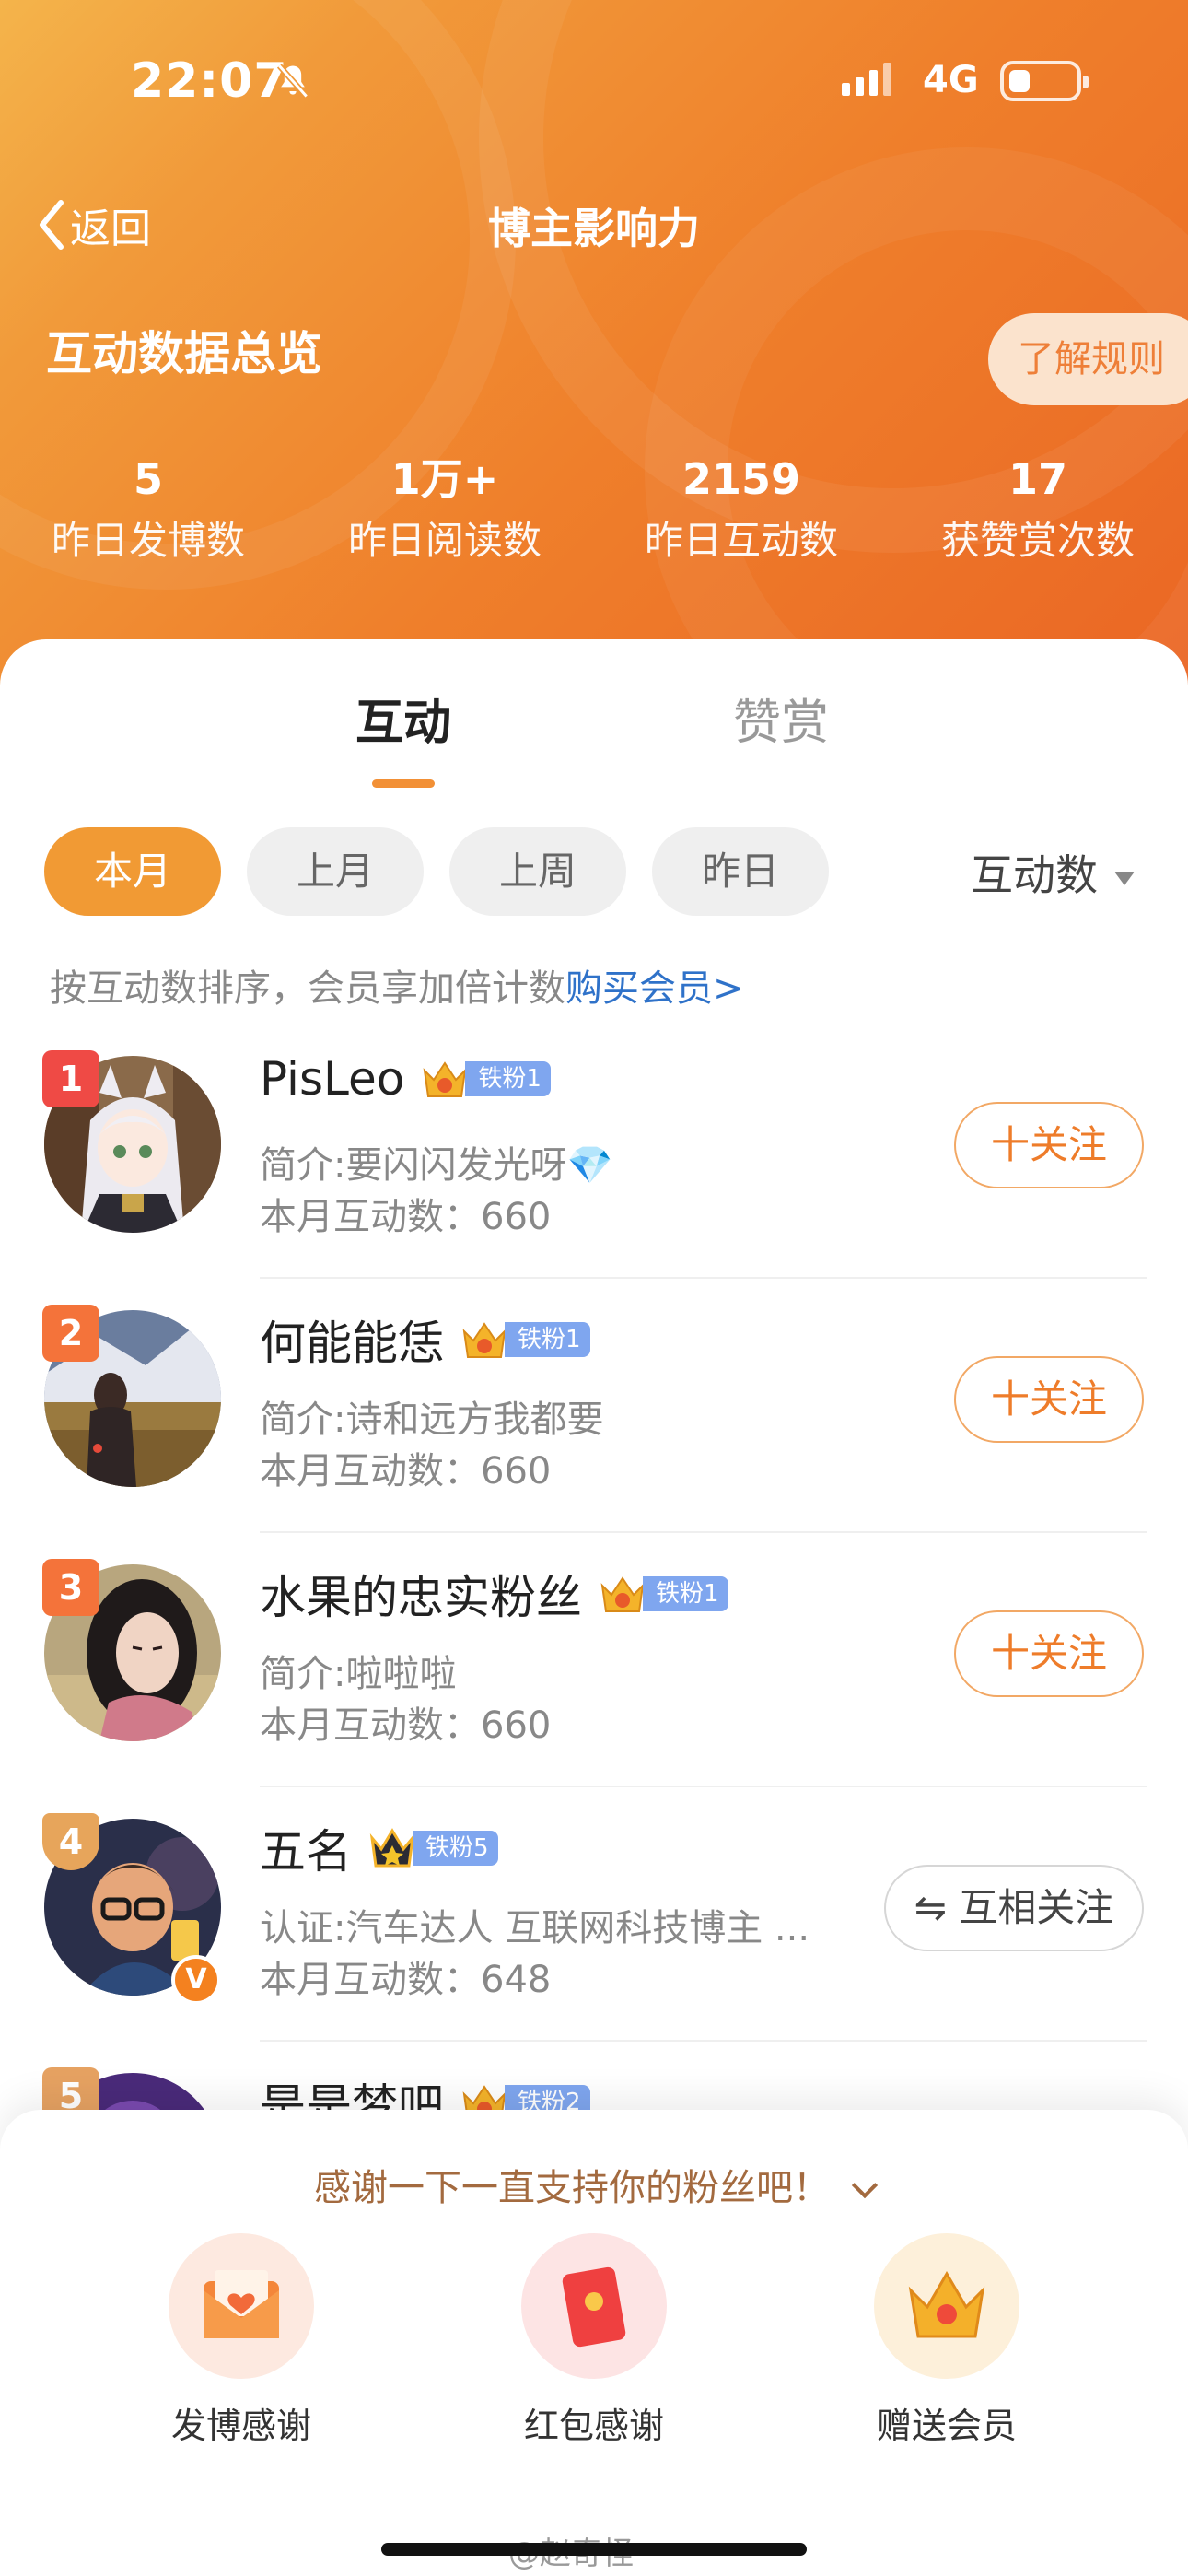 Image resolution: width=1188 pixels, height=2576 pixels. What do you see at coordinates (403, 718) in the screenshot?
I see `tab-interaction: 互动` at bounding box center [403, 718].